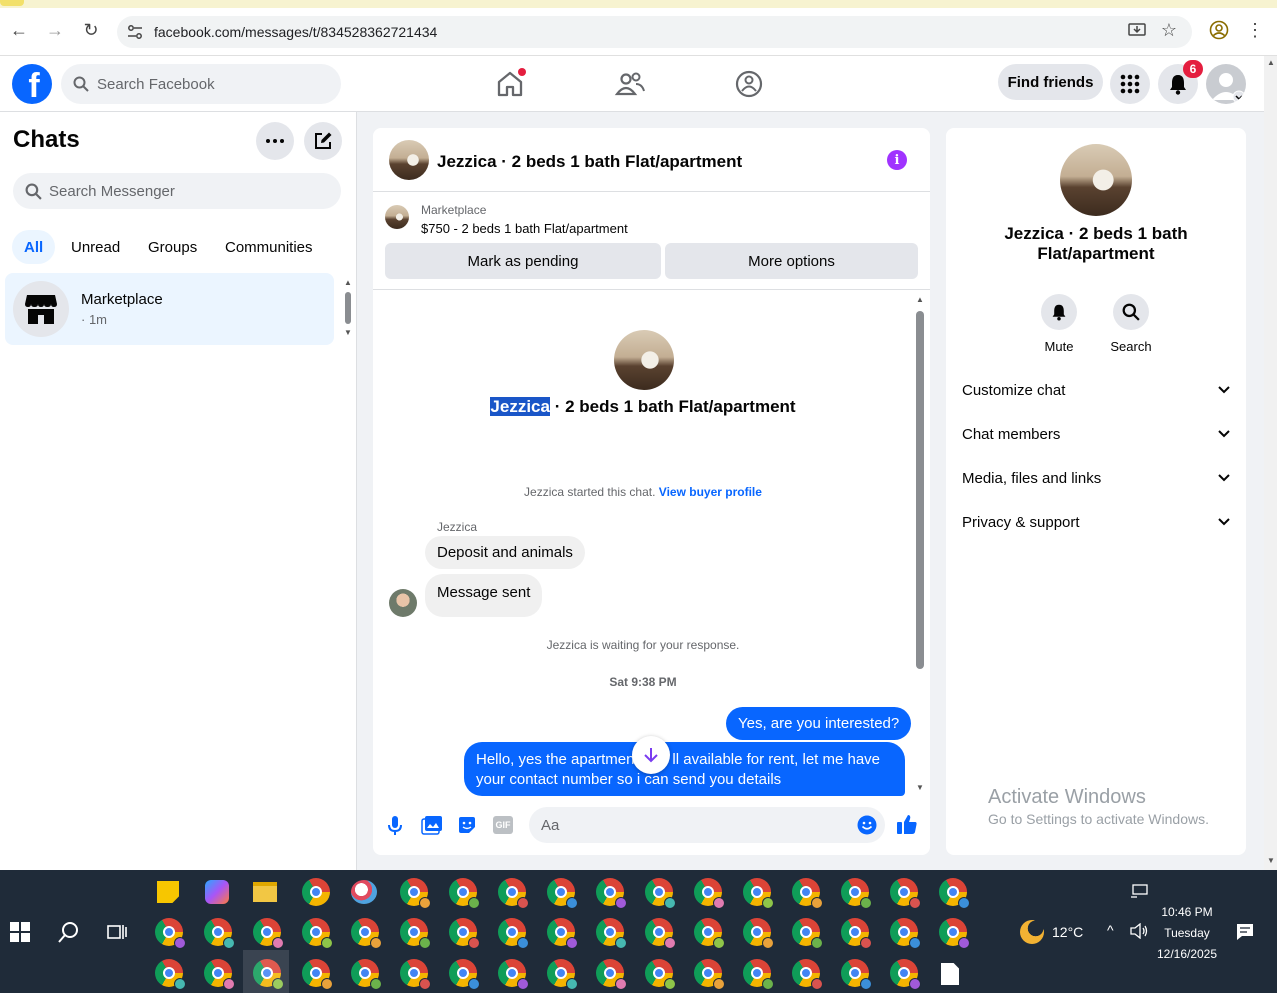 This screenshot has width=1277, height=993. I want to click on chat-info-avatar, so click(1096, 180).